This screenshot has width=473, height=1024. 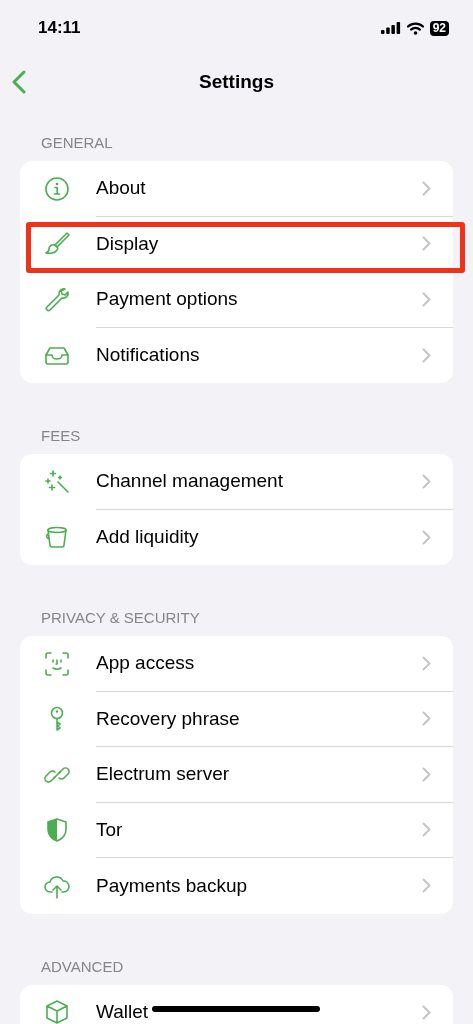 I want to click on info-icon, so click(x=57, y=188).